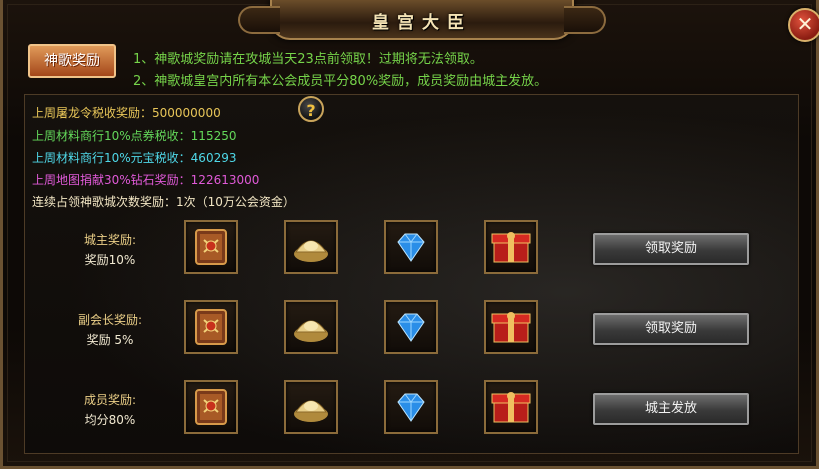 This screenshot has height=469, width=819. Describe the element at coordinates (163, 202) in the screenshot. I see `info-occupation-count: 连续占领神歌城次数奖励：1次（10万公会资金）` at that location.